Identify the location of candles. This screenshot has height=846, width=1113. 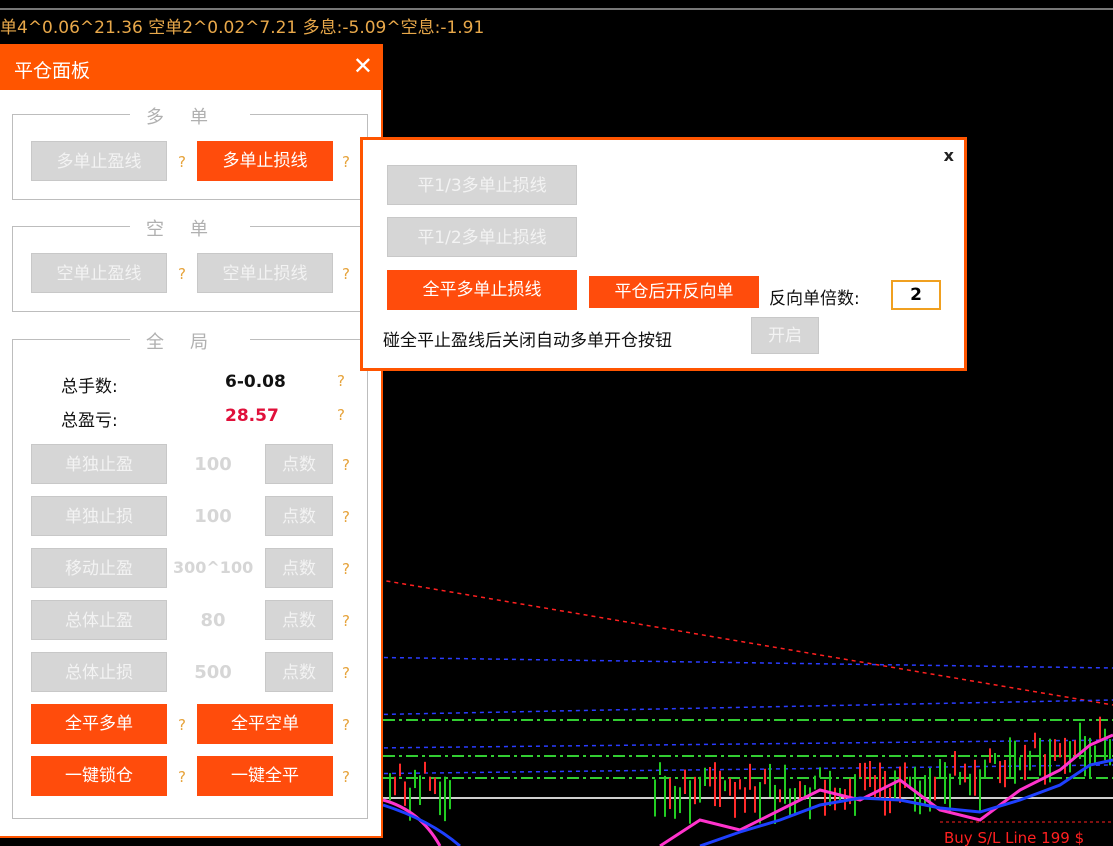
(750, 770).